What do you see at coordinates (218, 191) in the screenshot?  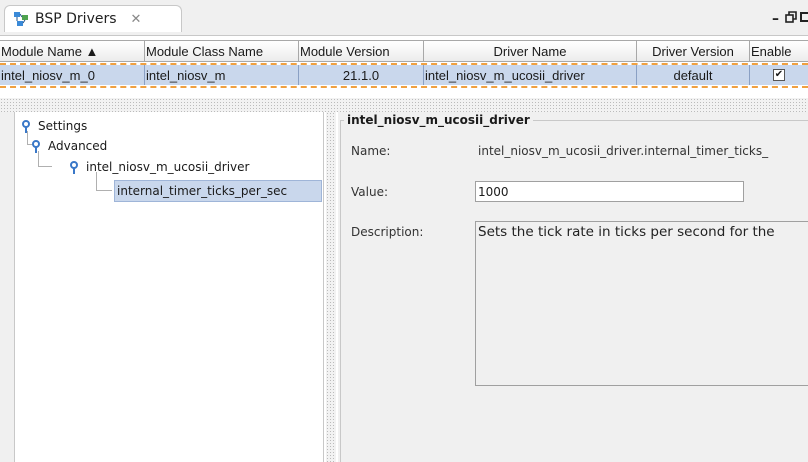 I see `tree-item-internal-timer-ticks: internal_timer_ticks_per_sec` at bounding box center [218, 191].